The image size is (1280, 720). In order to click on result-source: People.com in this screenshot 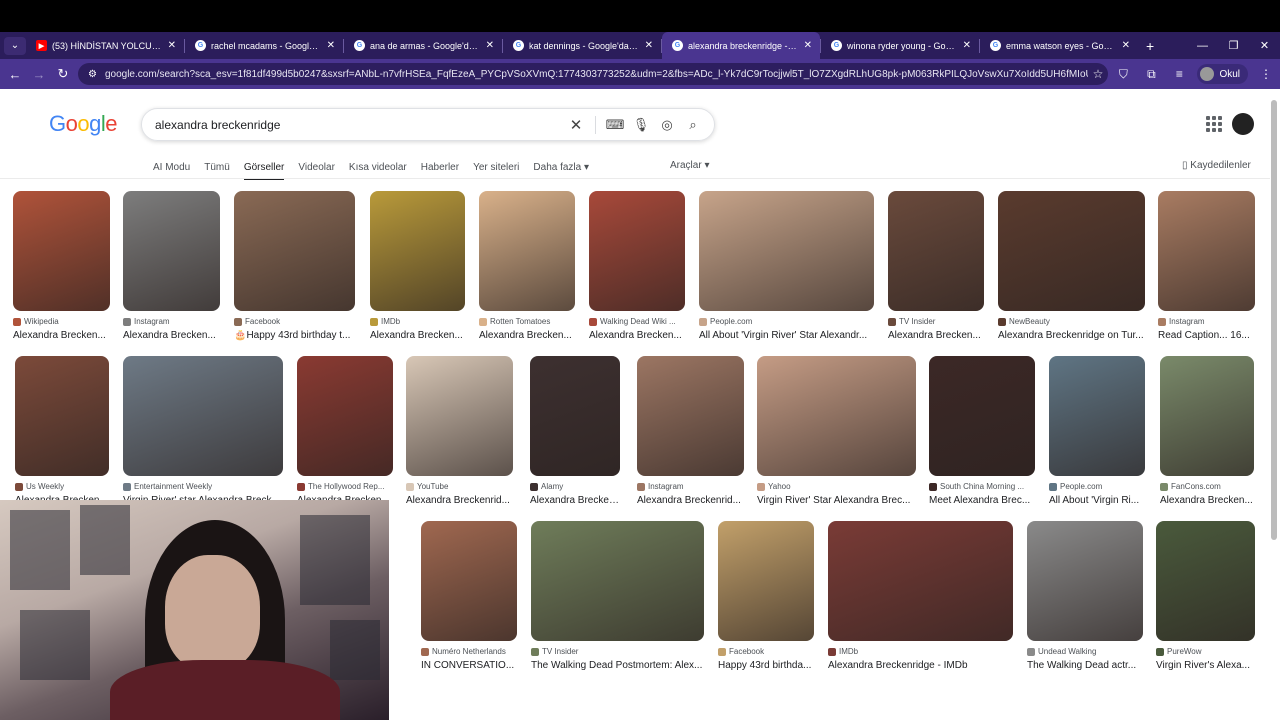, I will do `click(1097, 486)`.